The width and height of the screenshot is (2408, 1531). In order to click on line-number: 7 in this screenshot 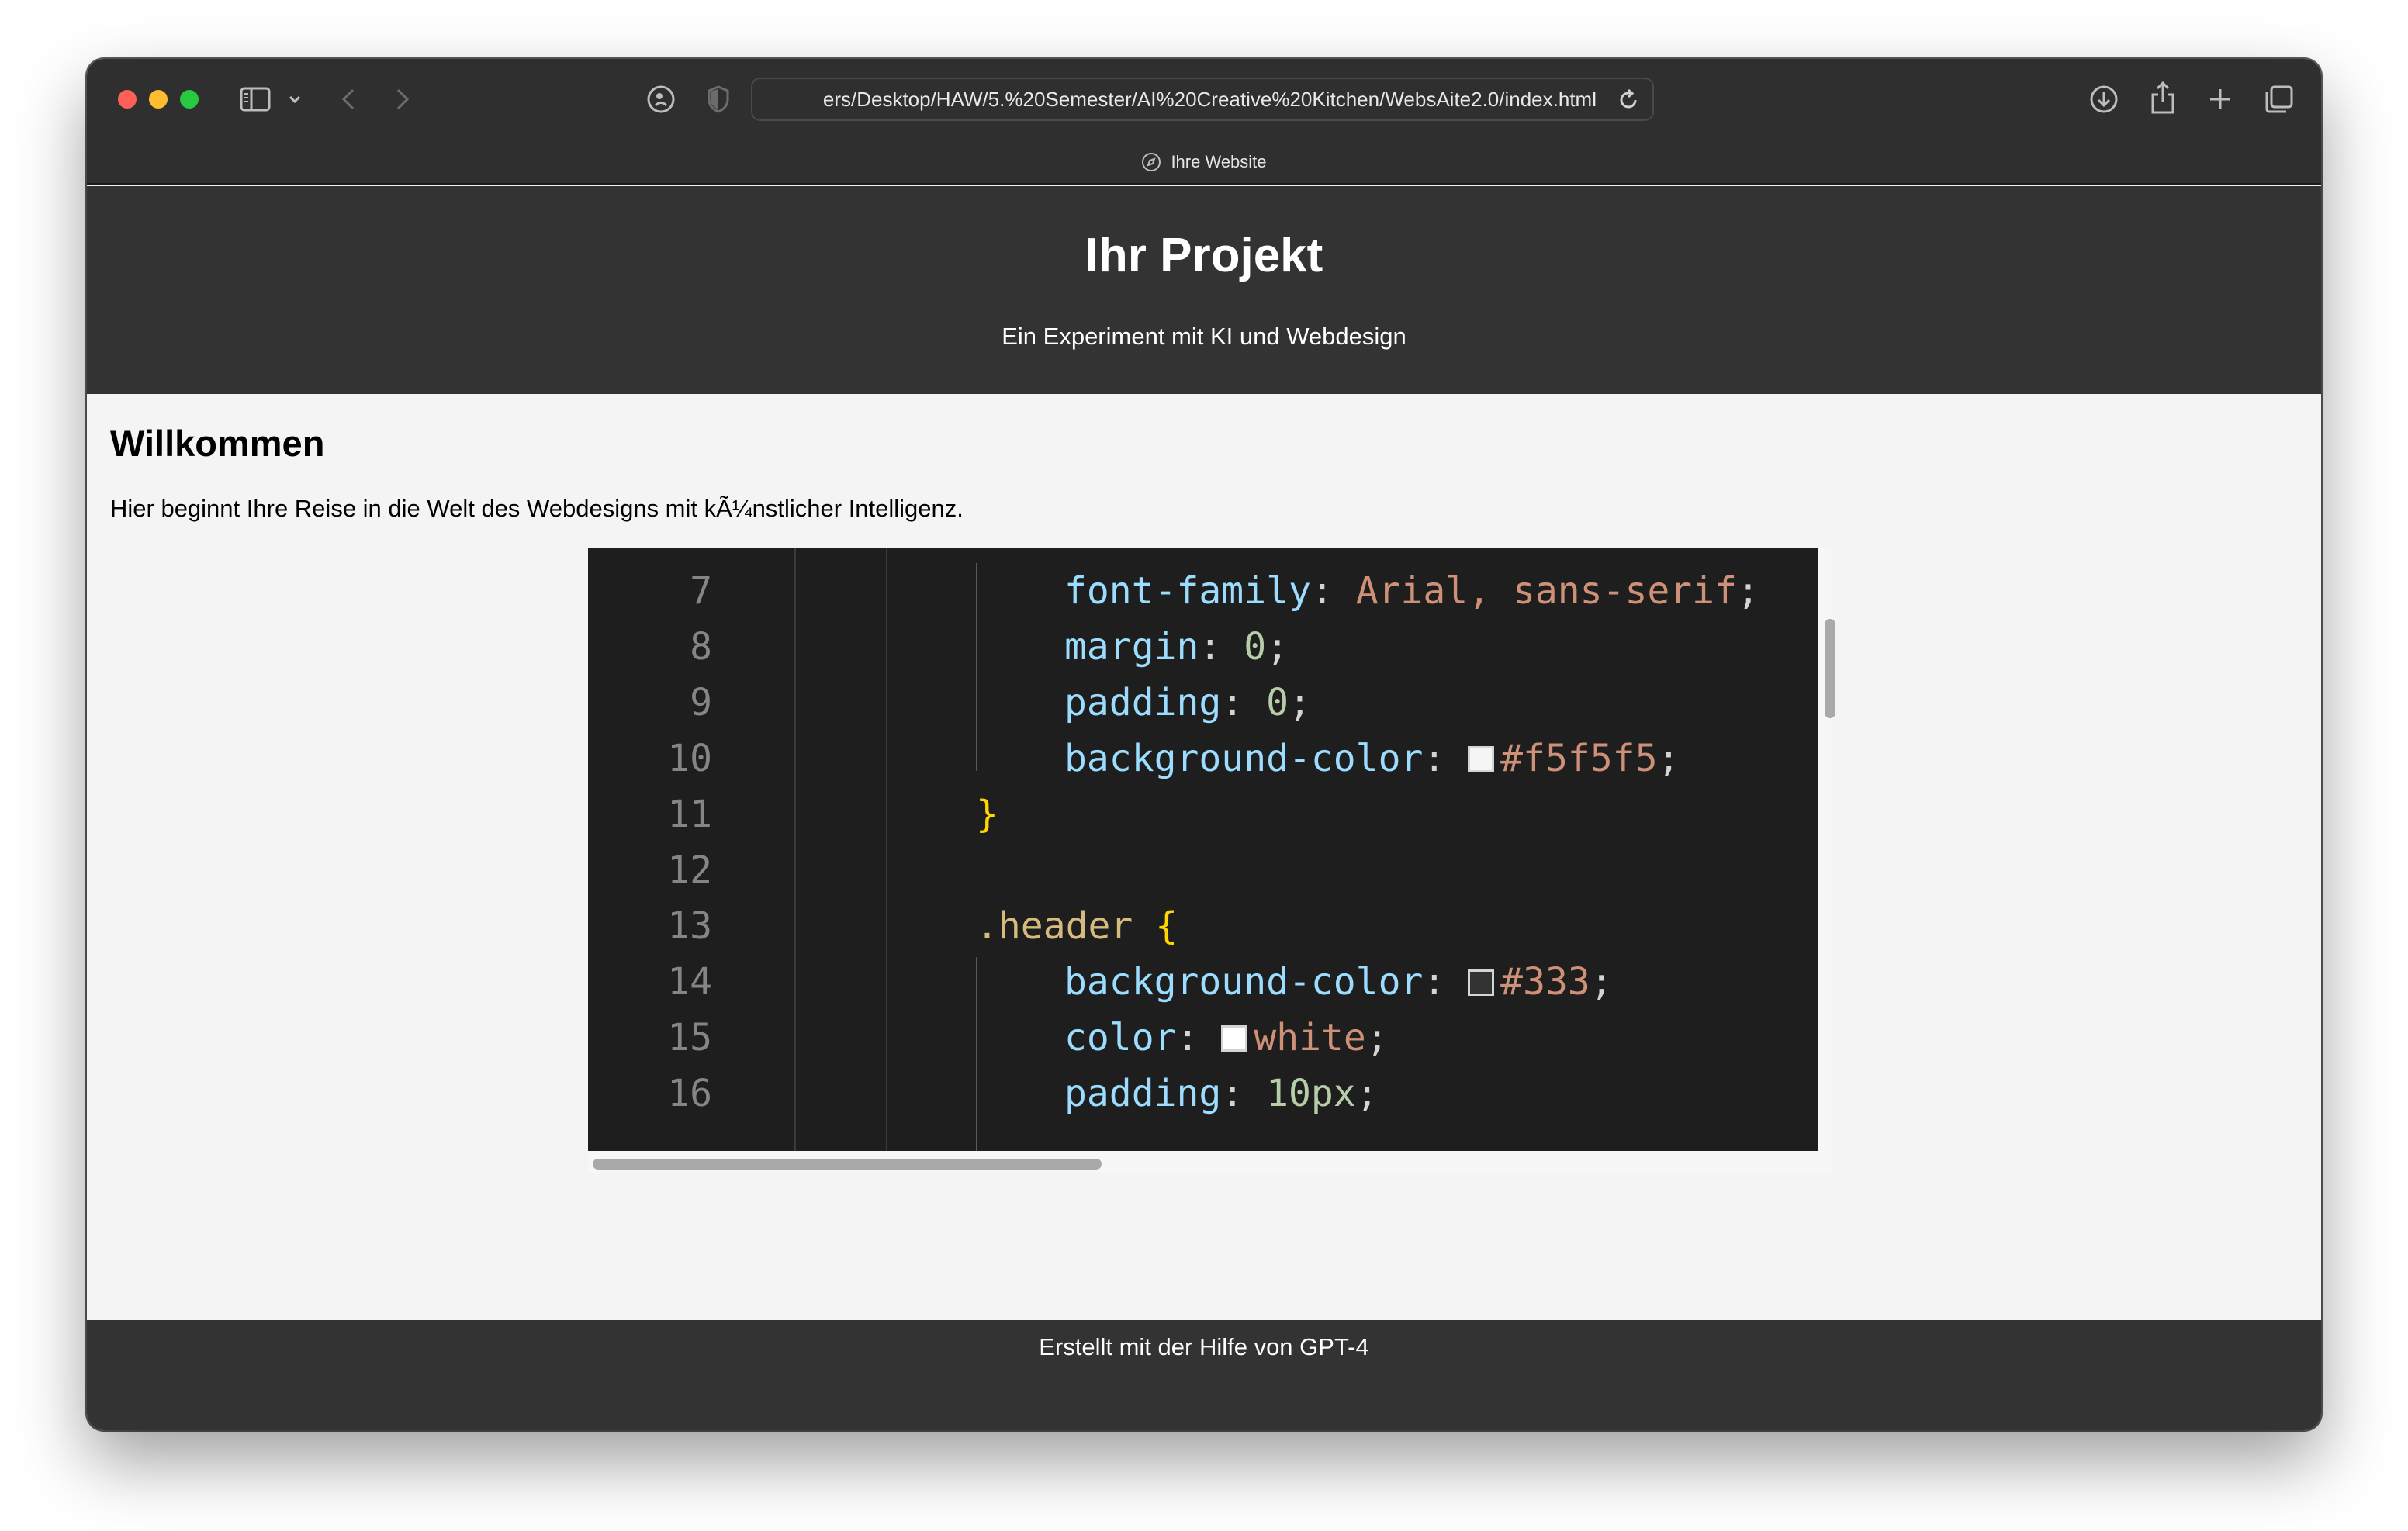, I will do `click(701, 591)`.